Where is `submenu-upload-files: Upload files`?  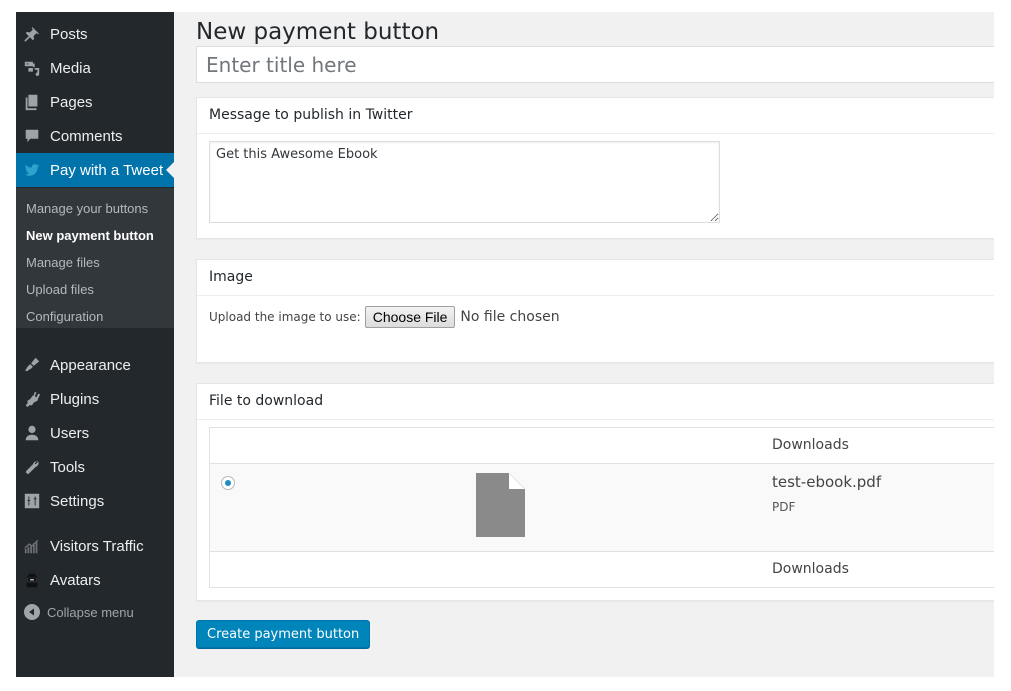 submenu-upload-files: Upload files is located at coordinates (60, 289).